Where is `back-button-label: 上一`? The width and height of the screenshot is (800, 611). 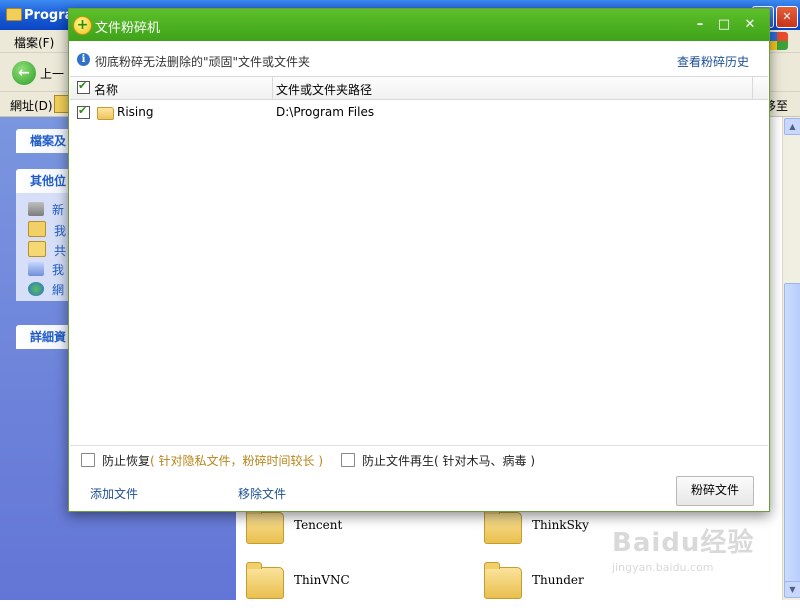
back-button-label: 上一 is located at coordinates (52, 73).